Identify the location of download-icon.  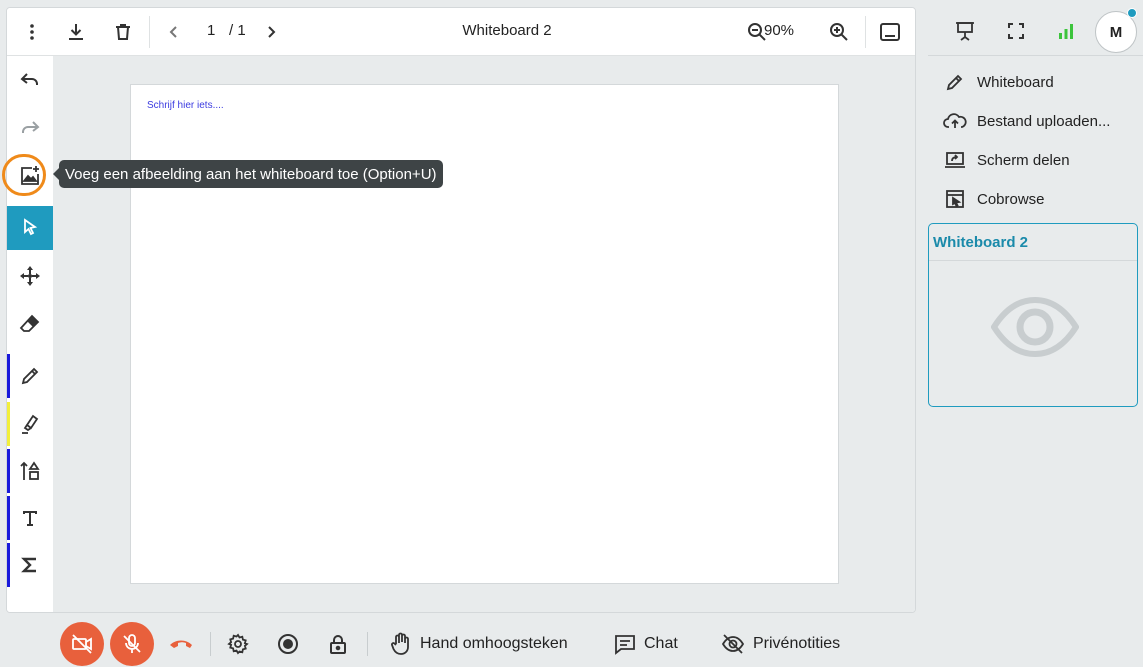
(76, 32).